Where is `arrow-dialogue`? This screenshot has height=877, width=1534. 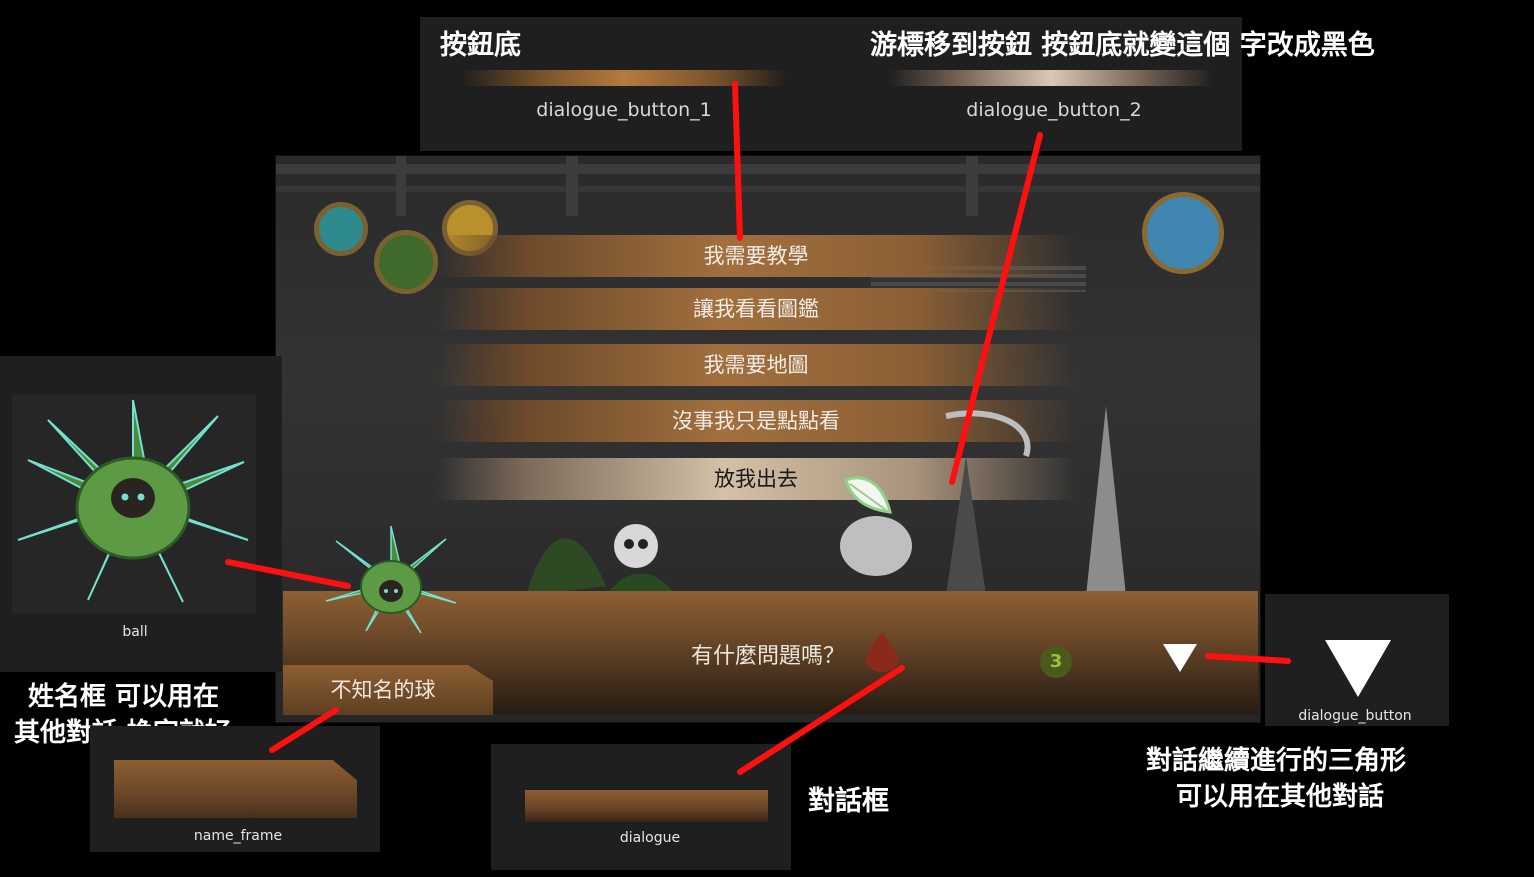 arrow-dialogue is located at coordinates (821, 720).